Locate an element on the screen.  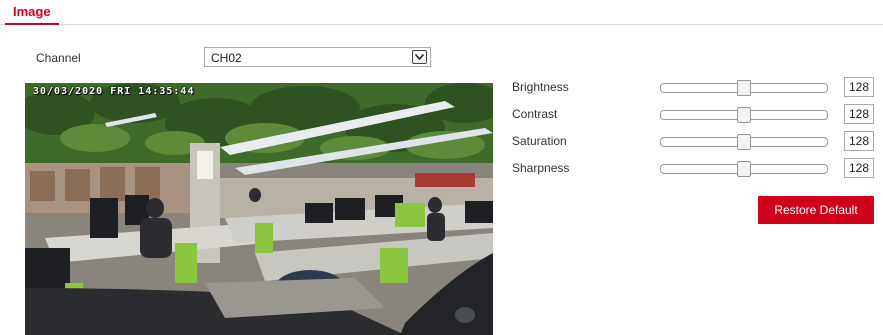
sharpness-value: 128 is located at coordinates (859, 168).